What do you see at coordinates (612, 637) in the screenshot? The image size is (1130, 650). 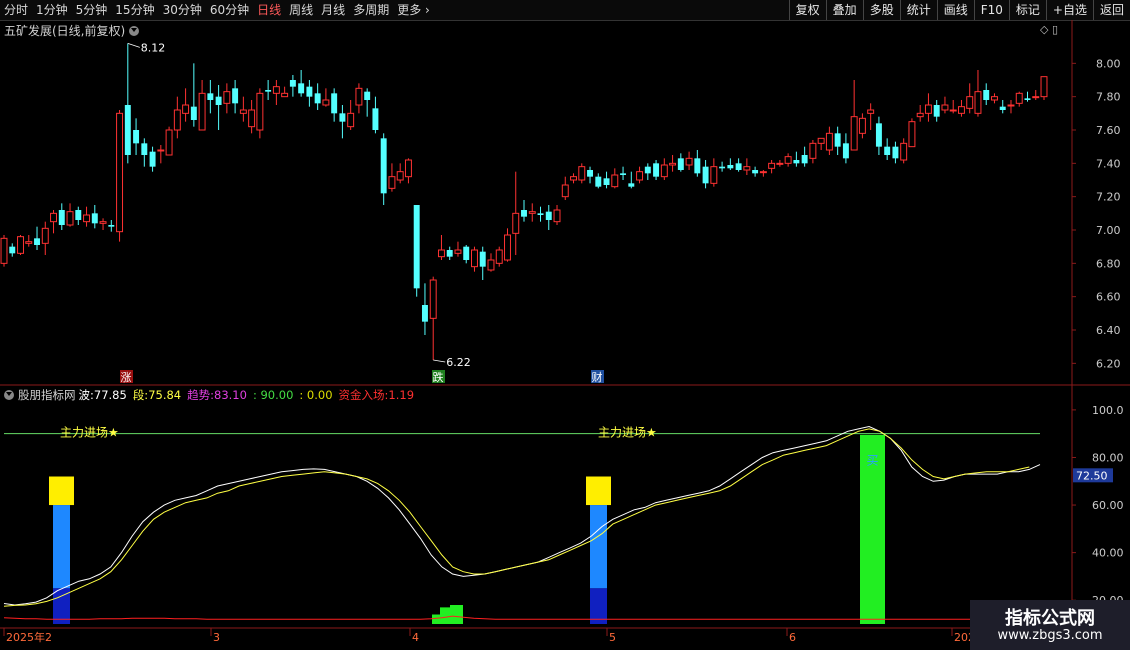 I see `x-tick-label: 5` at bounding box center [612, 637].